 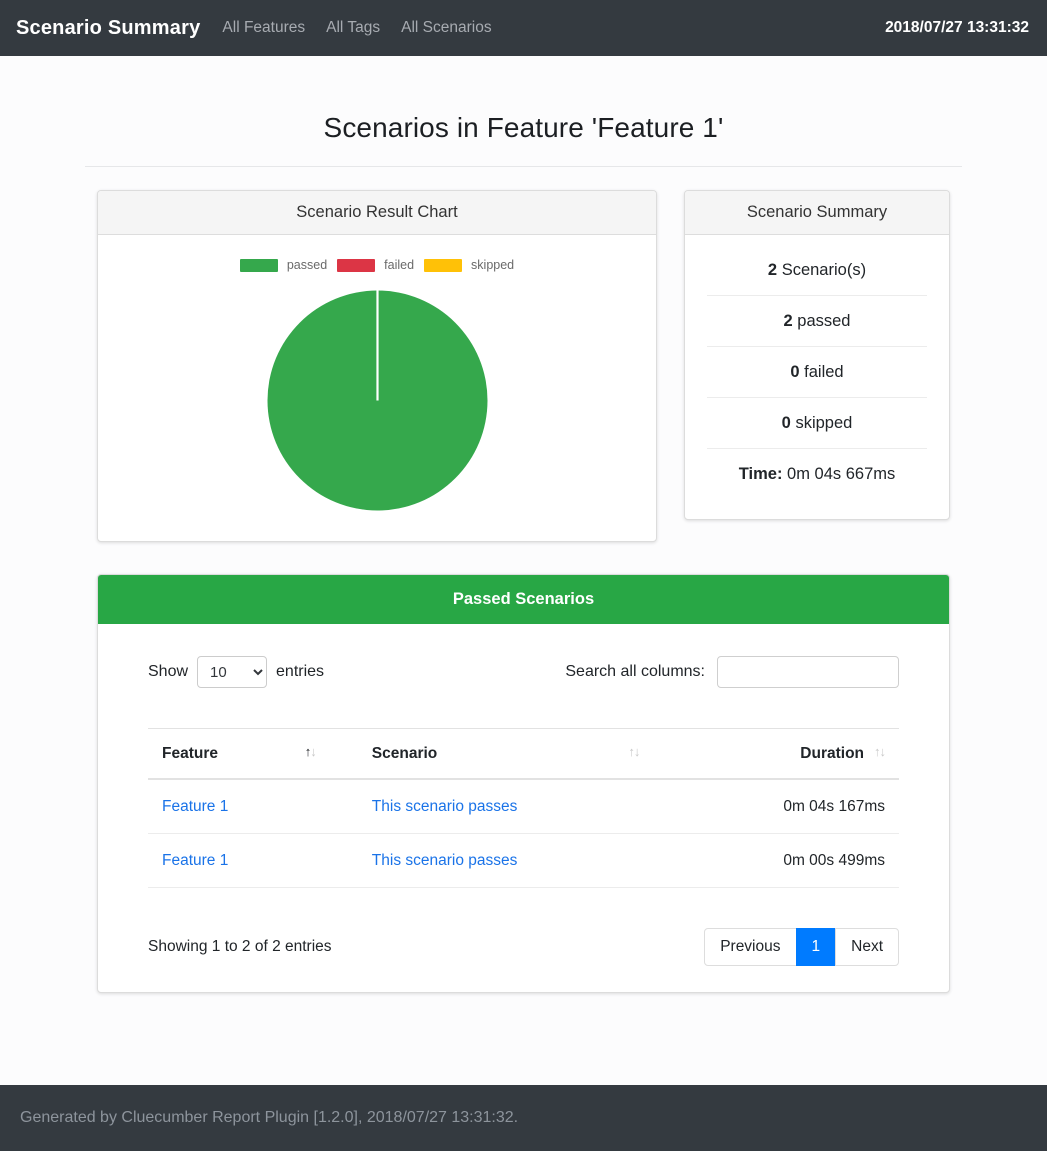 What do you see at coordinates (790, 807) in the screenshot?
I see `cell-duration: 0m 04s 167ms` at bounding box center [790, 807].